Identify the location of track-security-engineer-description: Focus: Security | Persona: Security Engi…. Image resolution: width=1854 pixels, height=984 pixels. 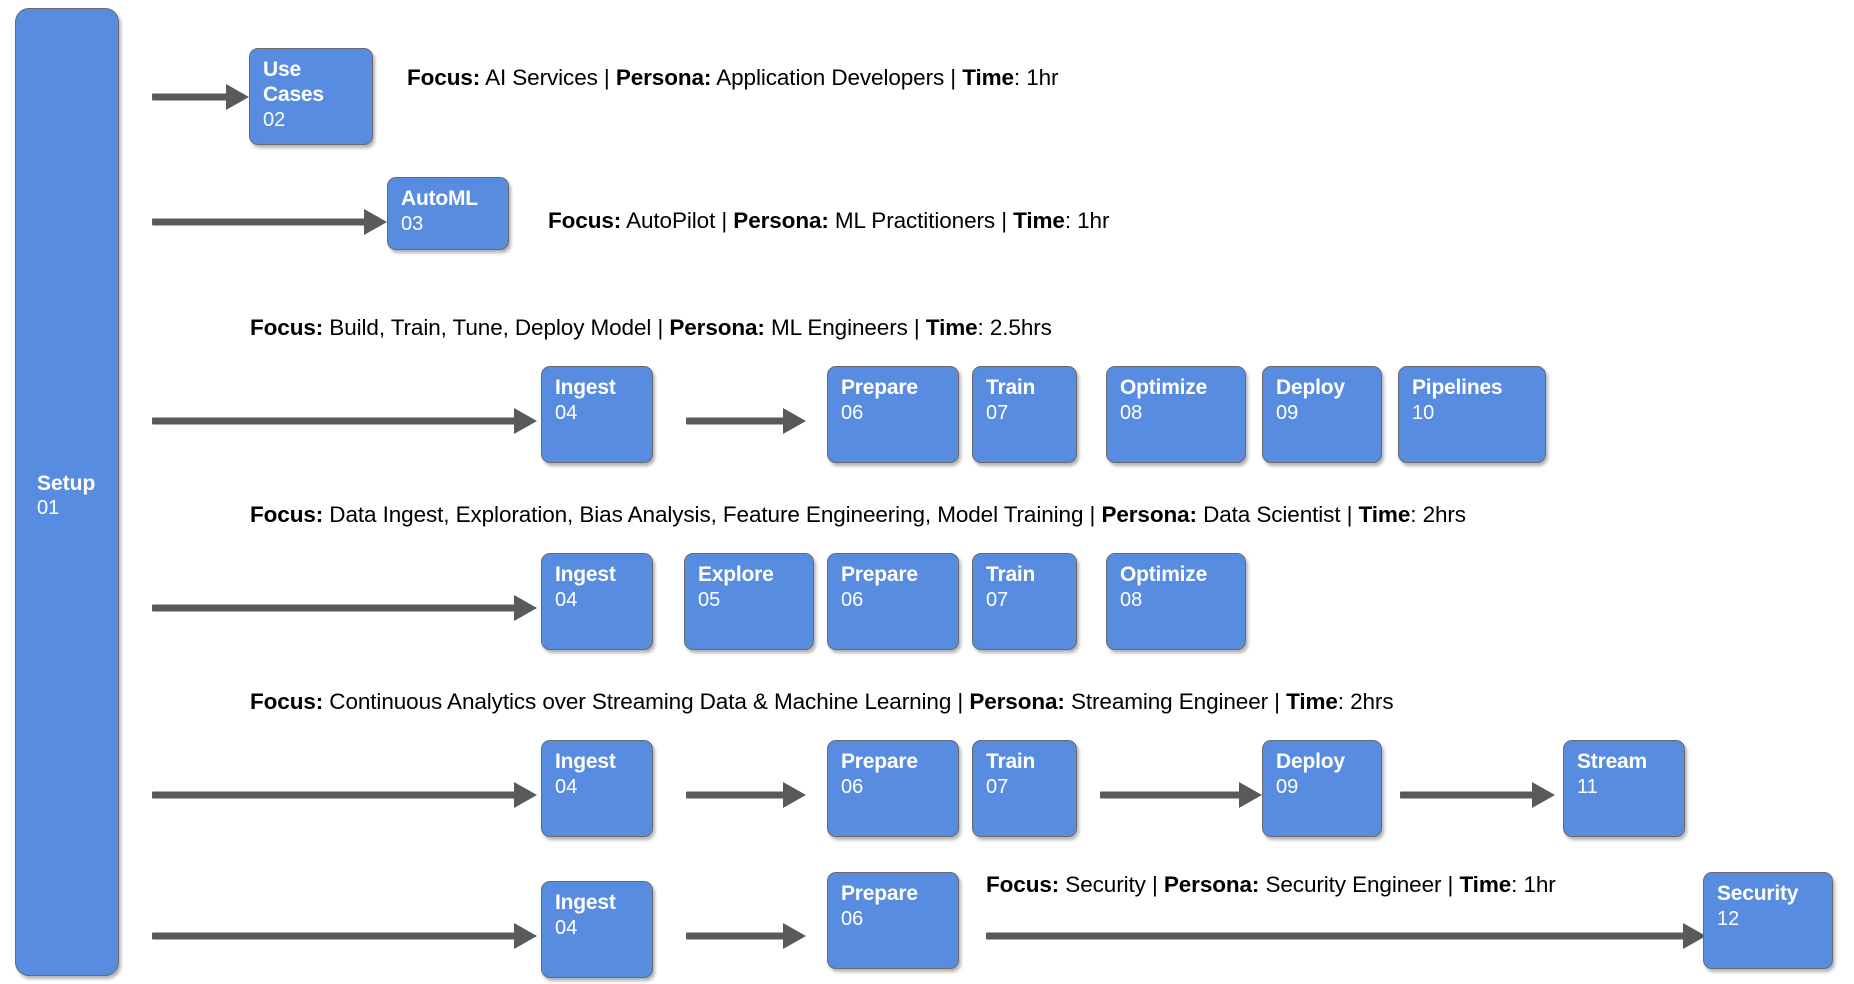
(1271, 885).